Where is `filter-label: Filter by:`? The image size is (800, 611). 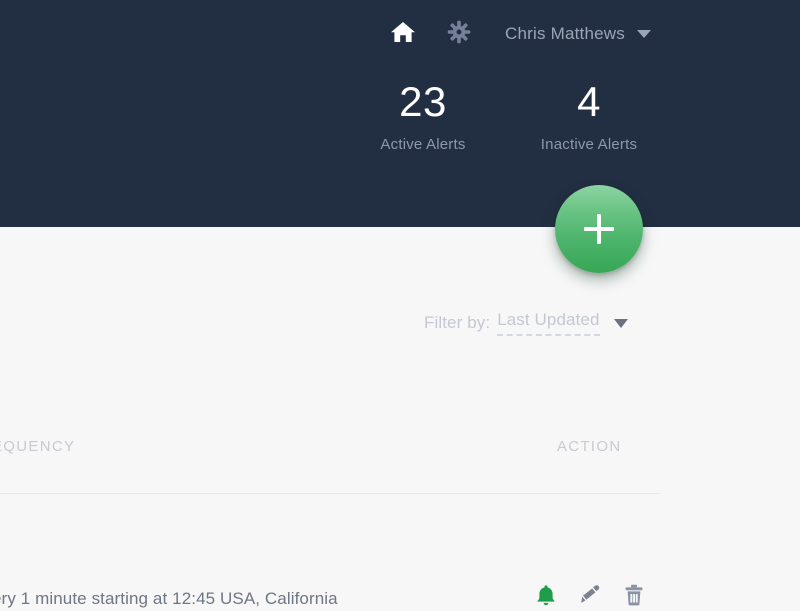 filter-label: Filter by: is located at coordinates (457, 322).